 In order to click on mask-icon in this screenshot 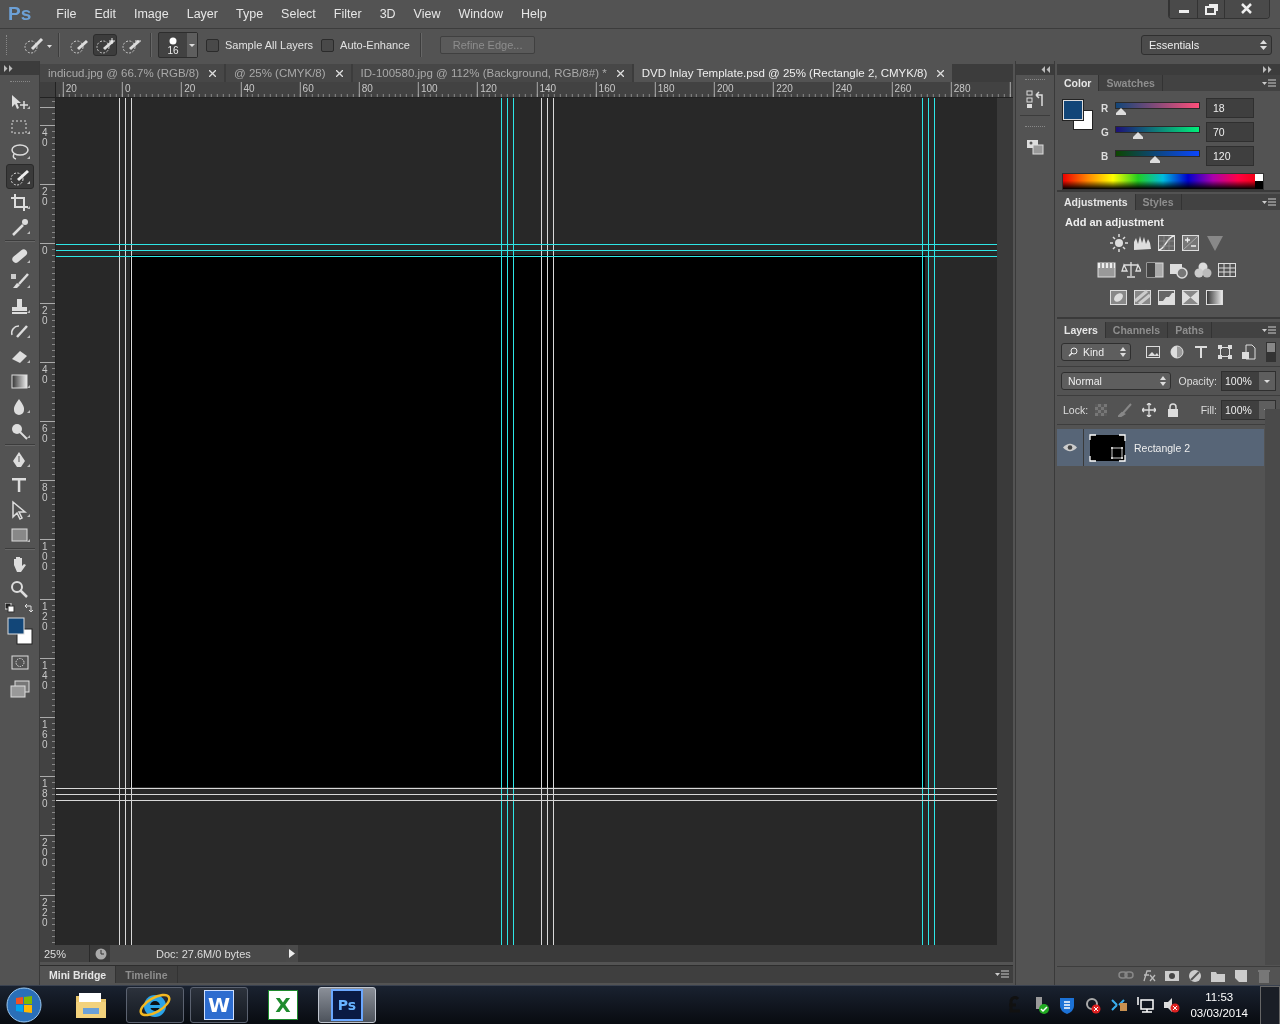, I will do `click(1172, 976)`.